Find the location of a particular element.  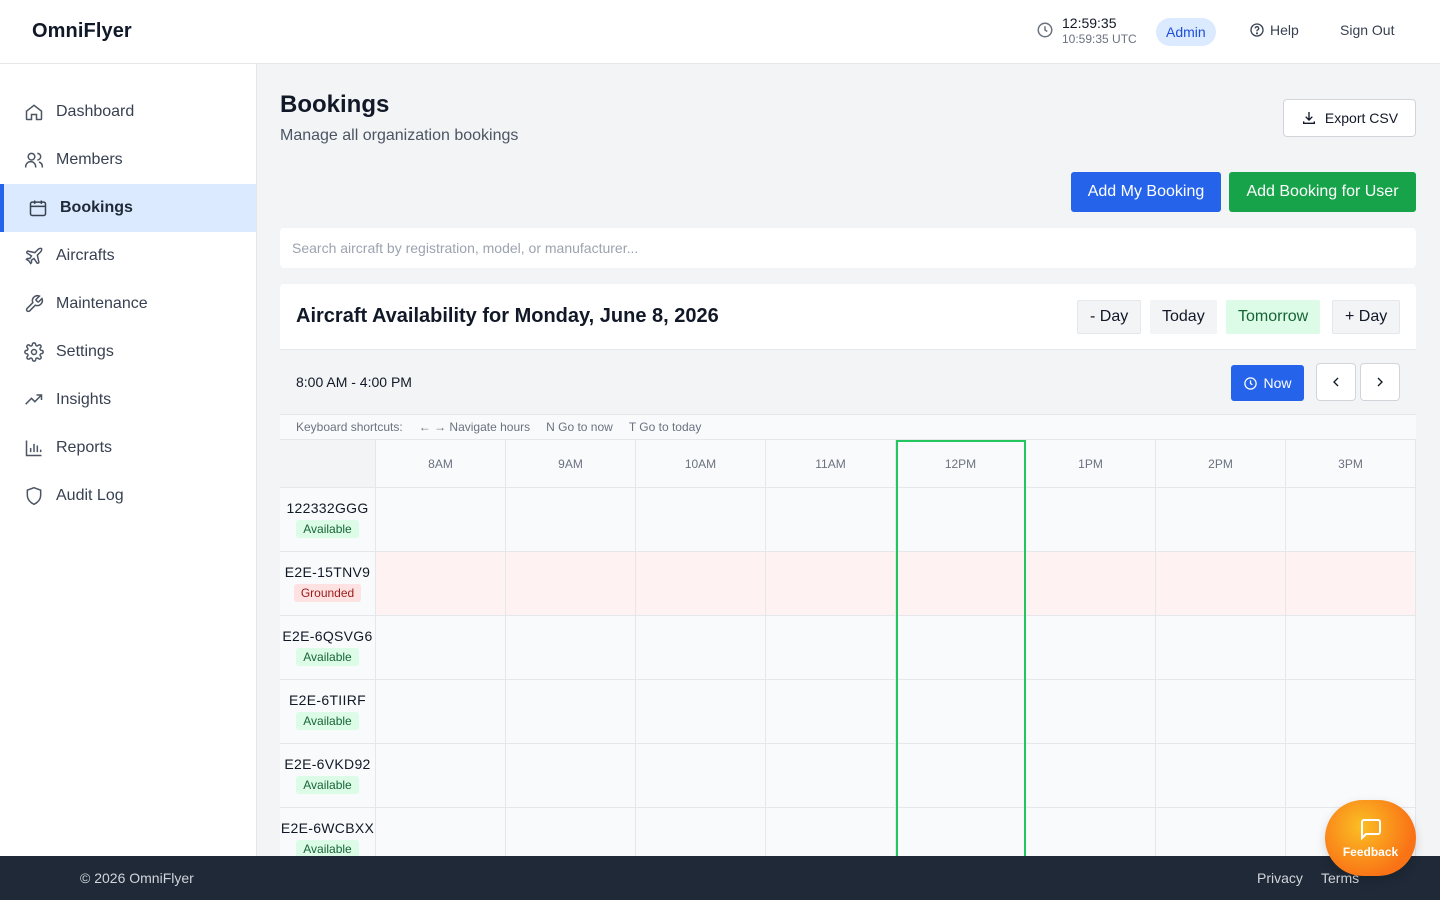

sidebar-item-dashboard: Dashboard is located at coordinates (128, 112).